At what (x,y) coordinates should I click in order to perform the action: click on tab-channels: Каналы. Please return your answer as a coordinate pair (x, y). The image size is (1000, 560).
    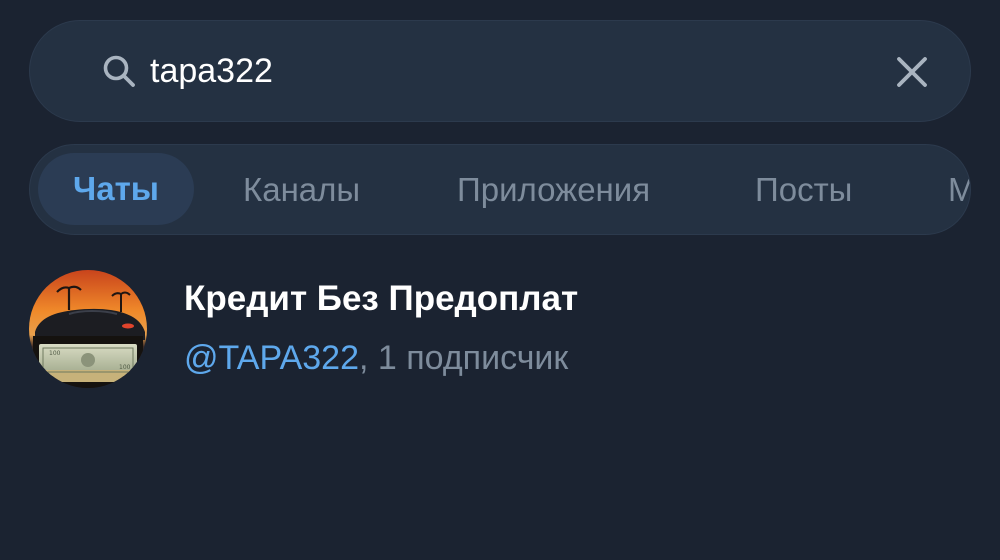
    Looking at the image, I should click on (301, 189).